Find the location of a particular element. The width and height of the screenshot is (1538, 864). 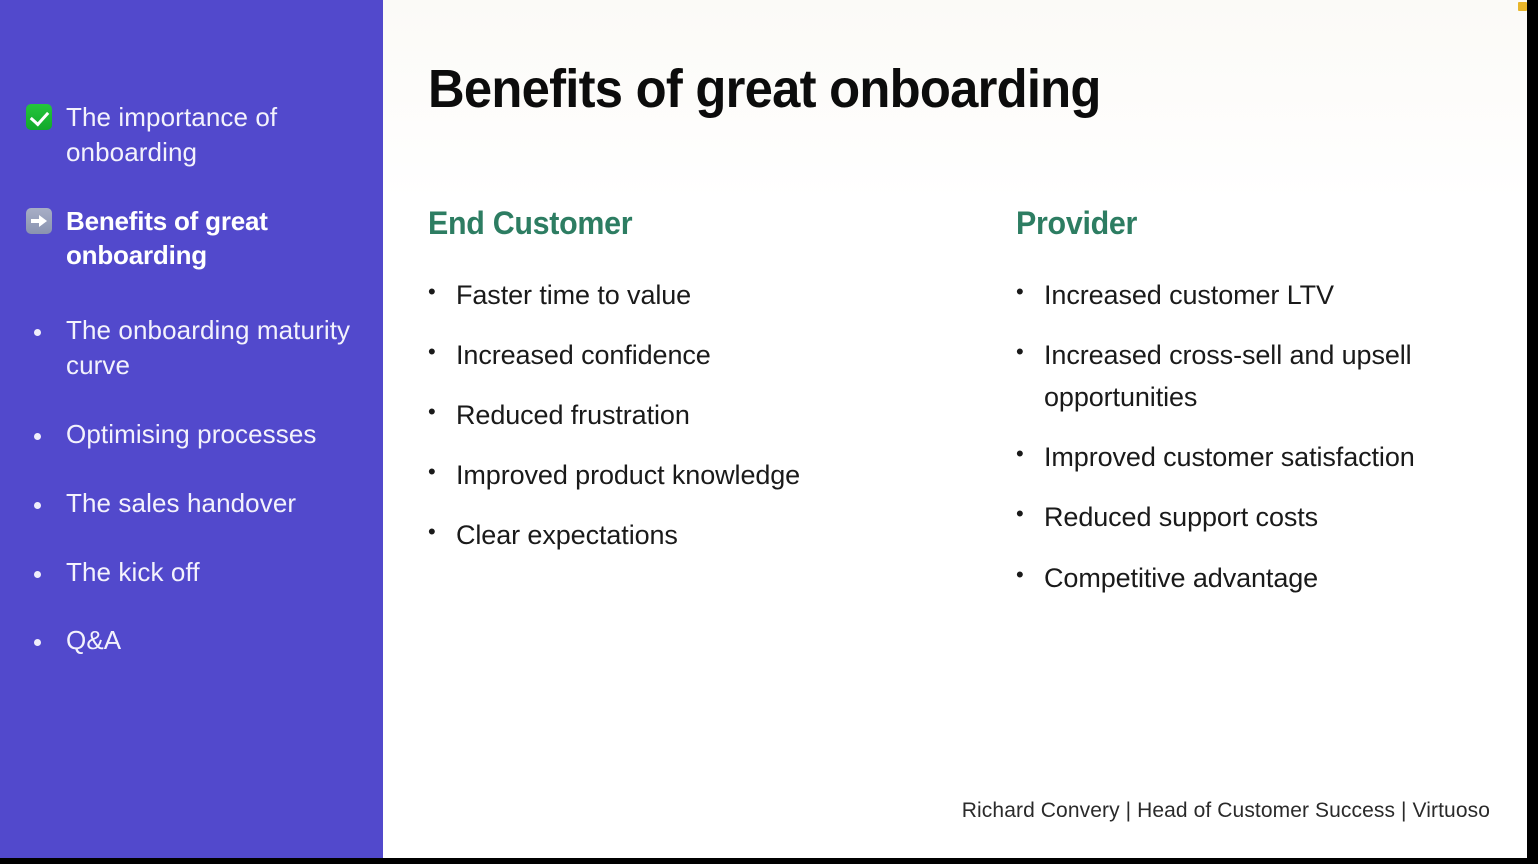

sidebar-item-onboarding-maturity-curve: The onboarding maturity curve is located at coordinates (191, 348).